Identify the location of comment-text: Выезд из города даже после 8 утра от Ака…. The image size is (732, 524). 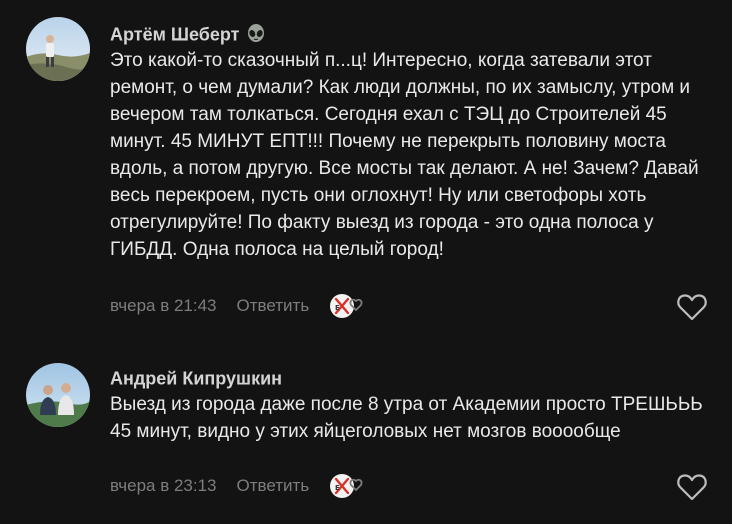
(406, 418).